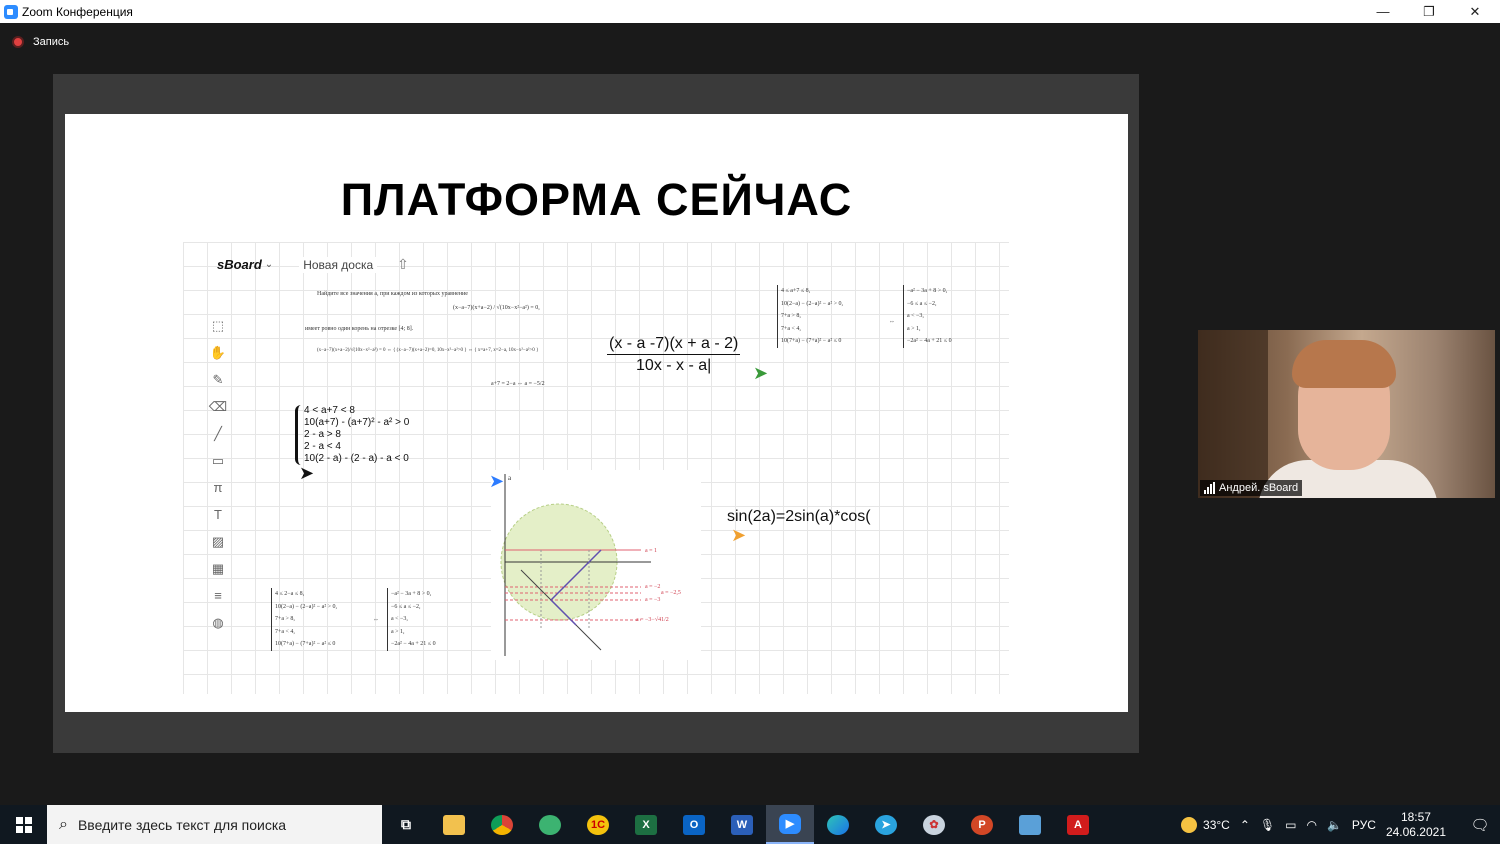 The width and height of the screenshot is (1500, 844). I want to click on edge-button, so click(838, 824).